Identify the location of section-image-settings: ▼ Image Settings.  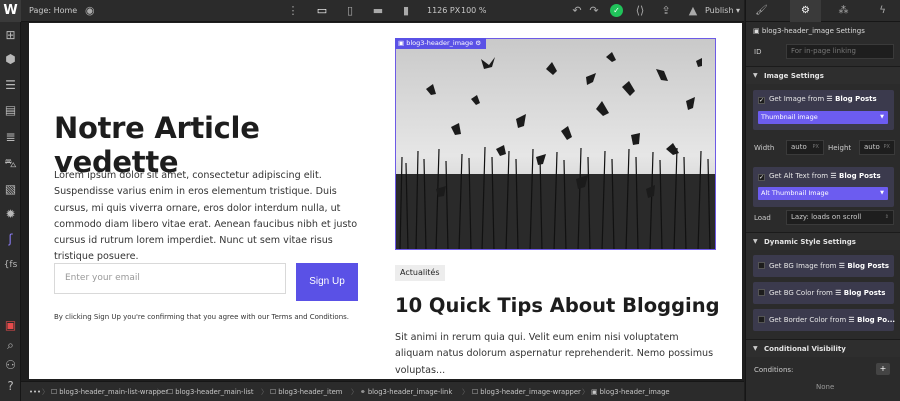
(823, 75).